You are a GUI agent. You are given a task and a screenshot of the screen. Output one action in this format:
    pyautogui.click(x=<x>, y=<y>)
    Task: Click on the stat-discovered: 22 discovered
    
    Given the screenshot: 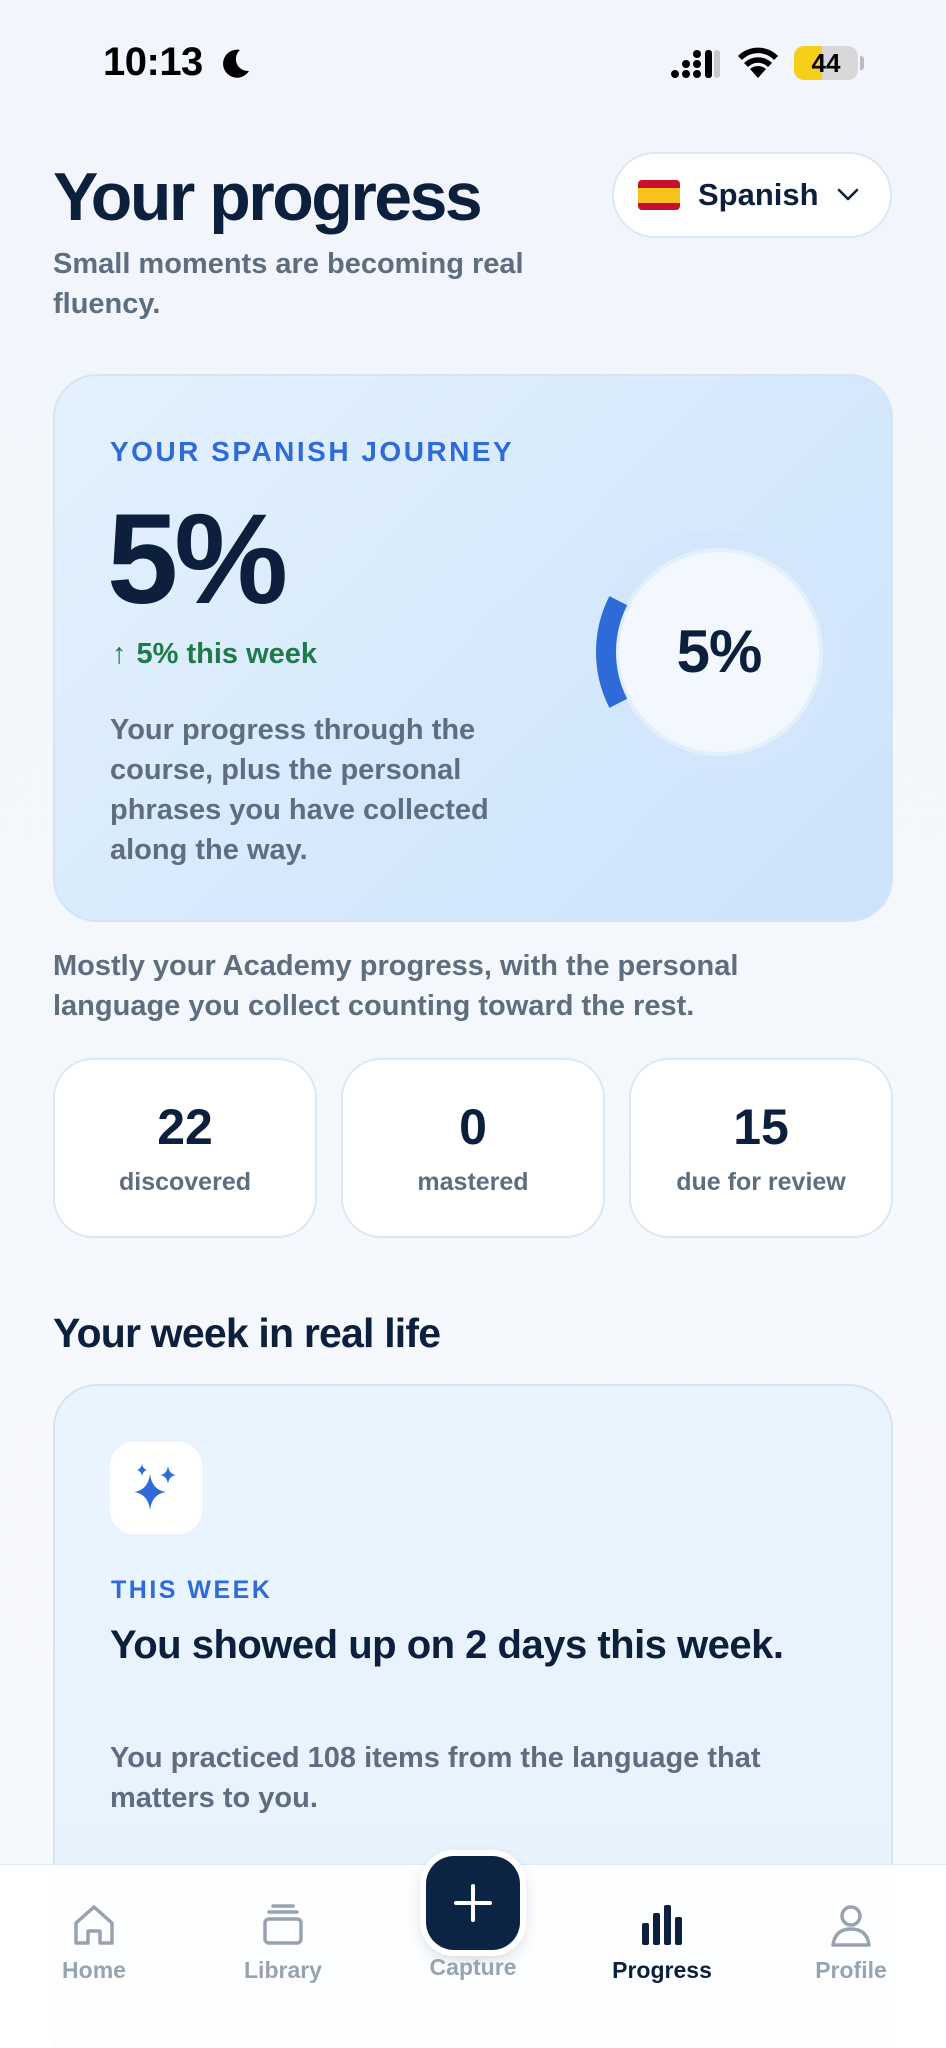 What is the action you would take?
    pyautogui.click(x=185, y=1148)
    